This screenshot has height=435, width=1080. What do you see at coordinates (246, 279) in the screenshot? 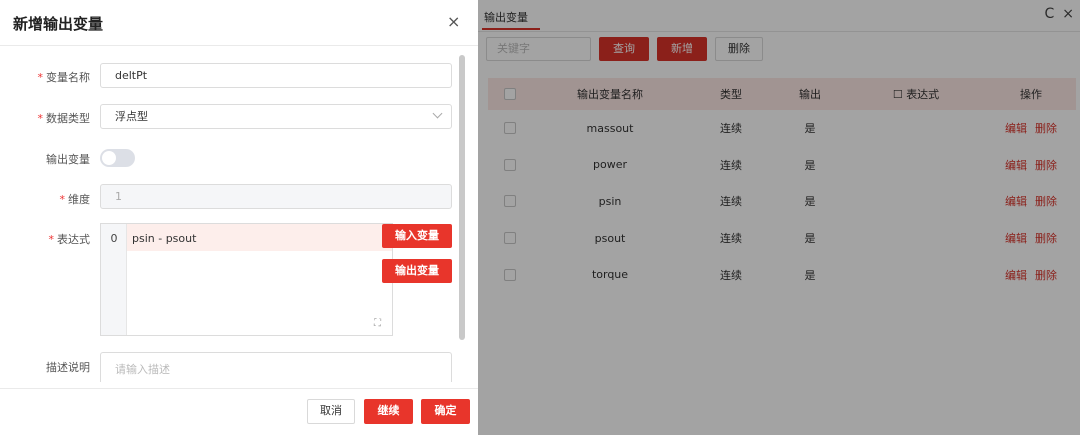
I see `expression-editor: 0 psin - psout ⛶` at bounding box center [246, 279].